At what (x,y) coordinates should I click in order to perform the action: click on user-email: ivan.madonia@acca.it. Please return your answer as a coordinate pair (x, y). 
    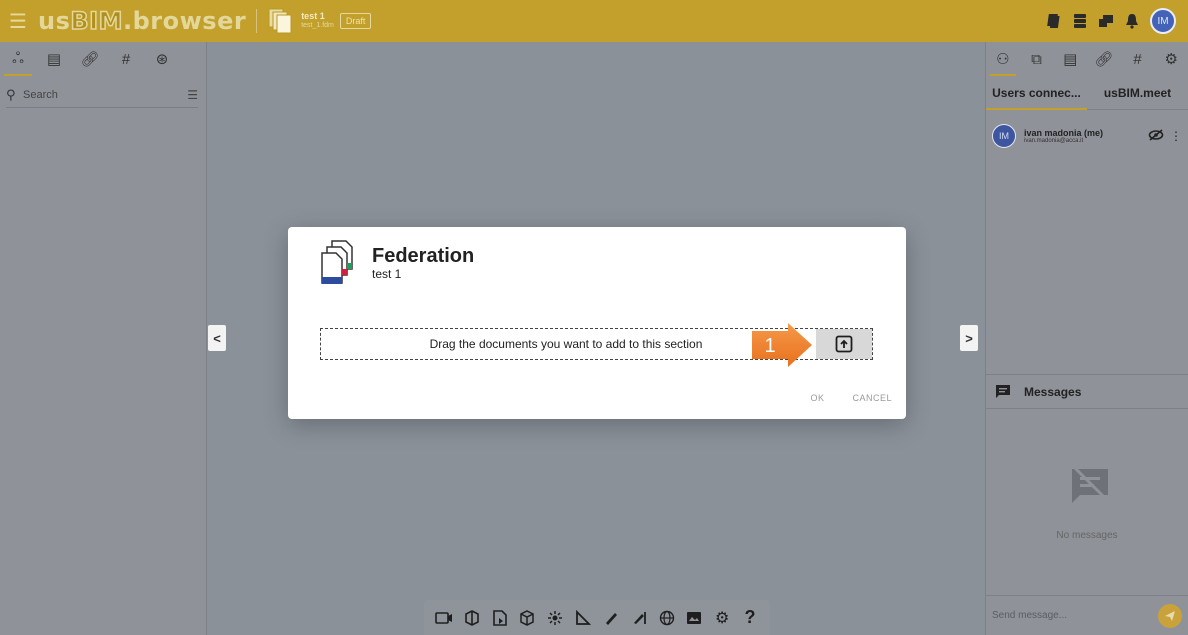
    Looking at the image, I should click on (1054, 141).